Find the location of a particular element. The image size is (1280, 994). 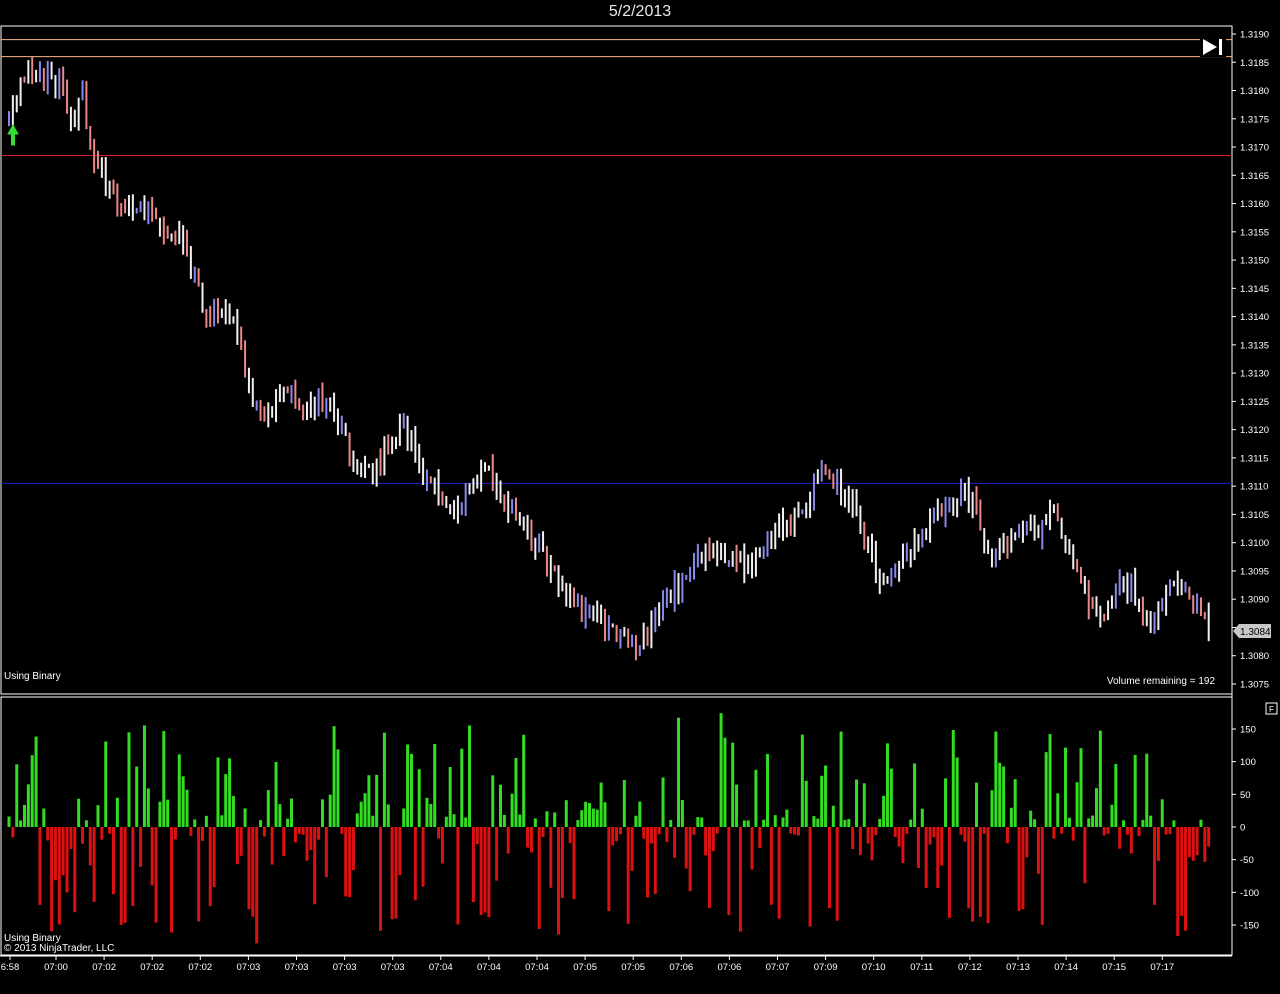

time-tick-label: 07:13 is located at coordinates (1018, 967).